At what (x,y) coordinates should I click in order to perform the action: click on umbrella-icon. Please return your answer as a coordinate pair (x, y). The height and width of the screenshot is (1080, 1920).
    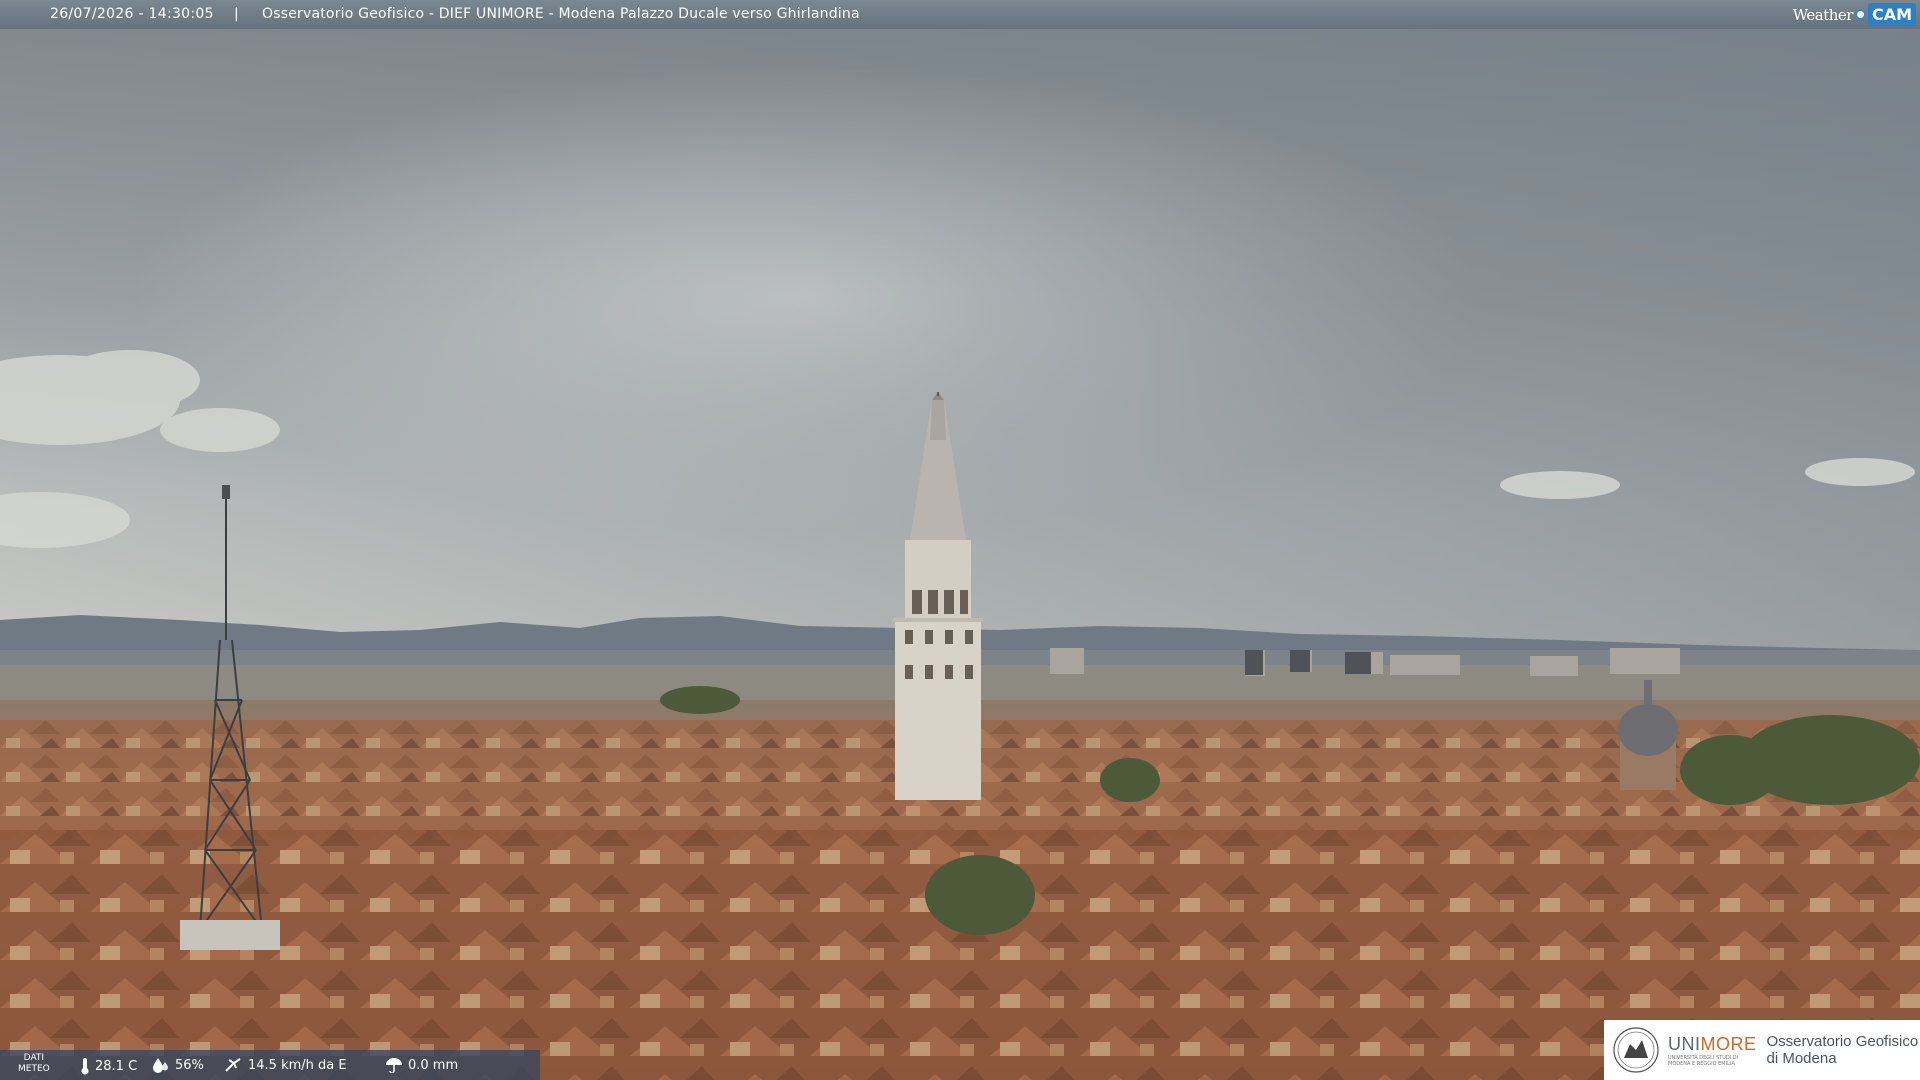
    Looking at the image, I should click on (394, 1065).